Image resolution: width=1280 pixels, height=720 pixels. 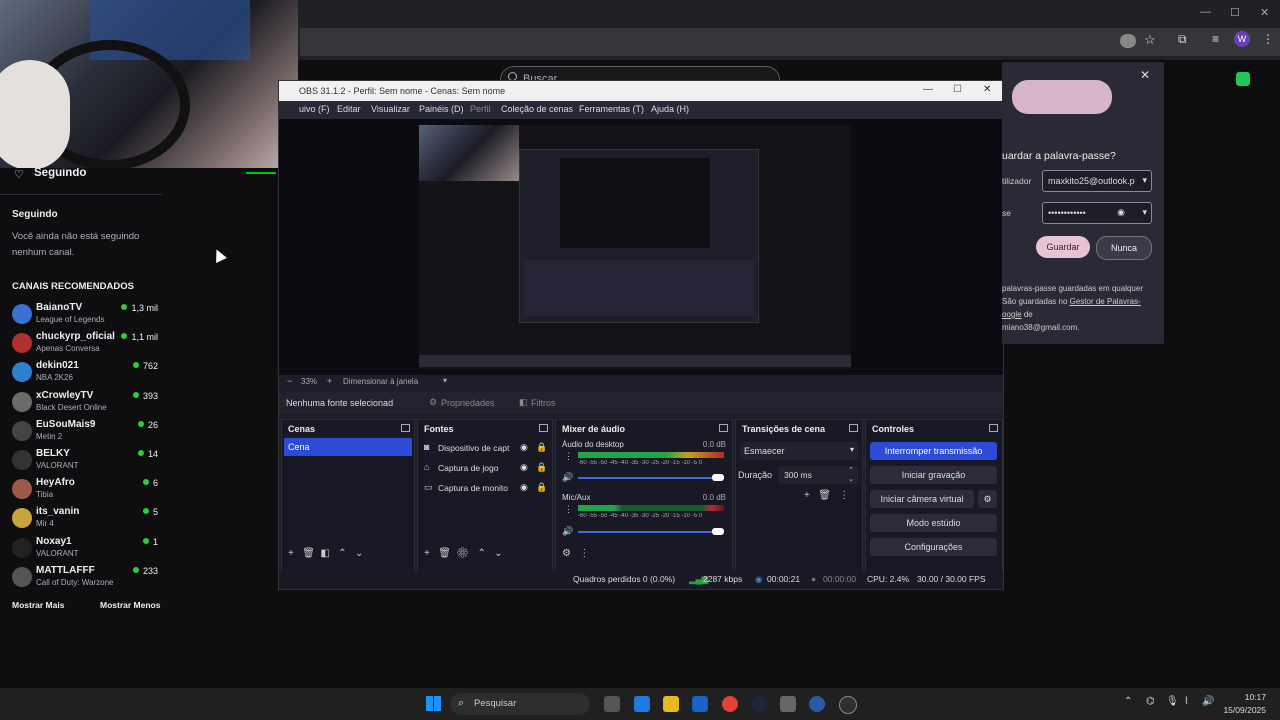 What do you see at coordinates (84, 433) in the screenshot?
I see `channel-item: EuSouMais9 Metin 2 26` at bounding box center [84, 433].